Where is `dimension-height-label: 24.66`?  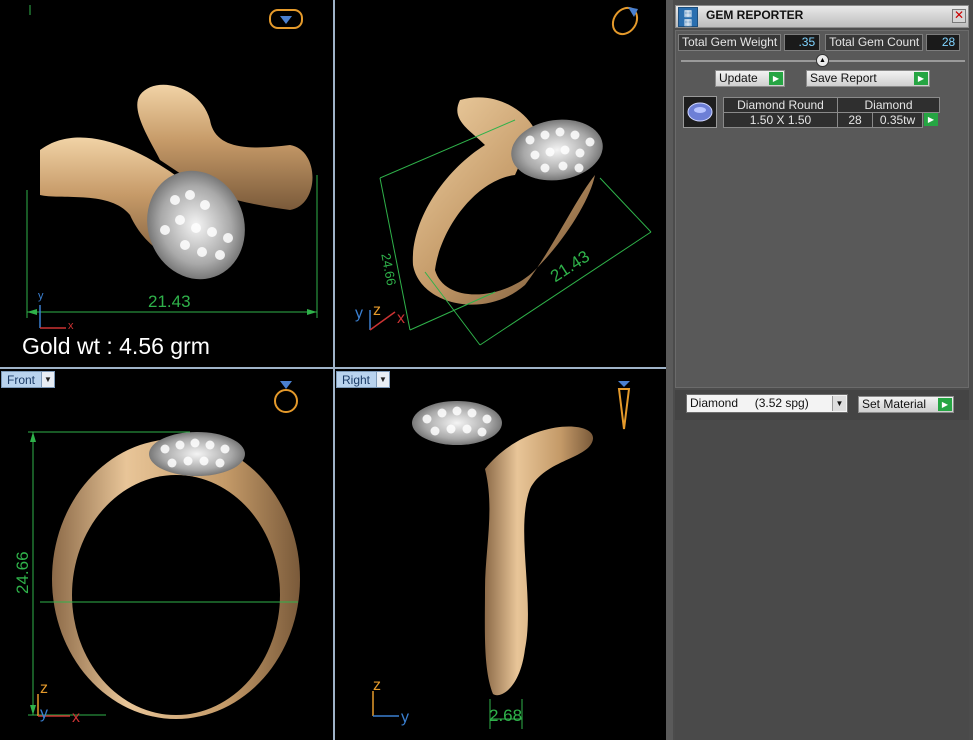
dimension-height-label: 24.66 is located at coordinates (22, 572).